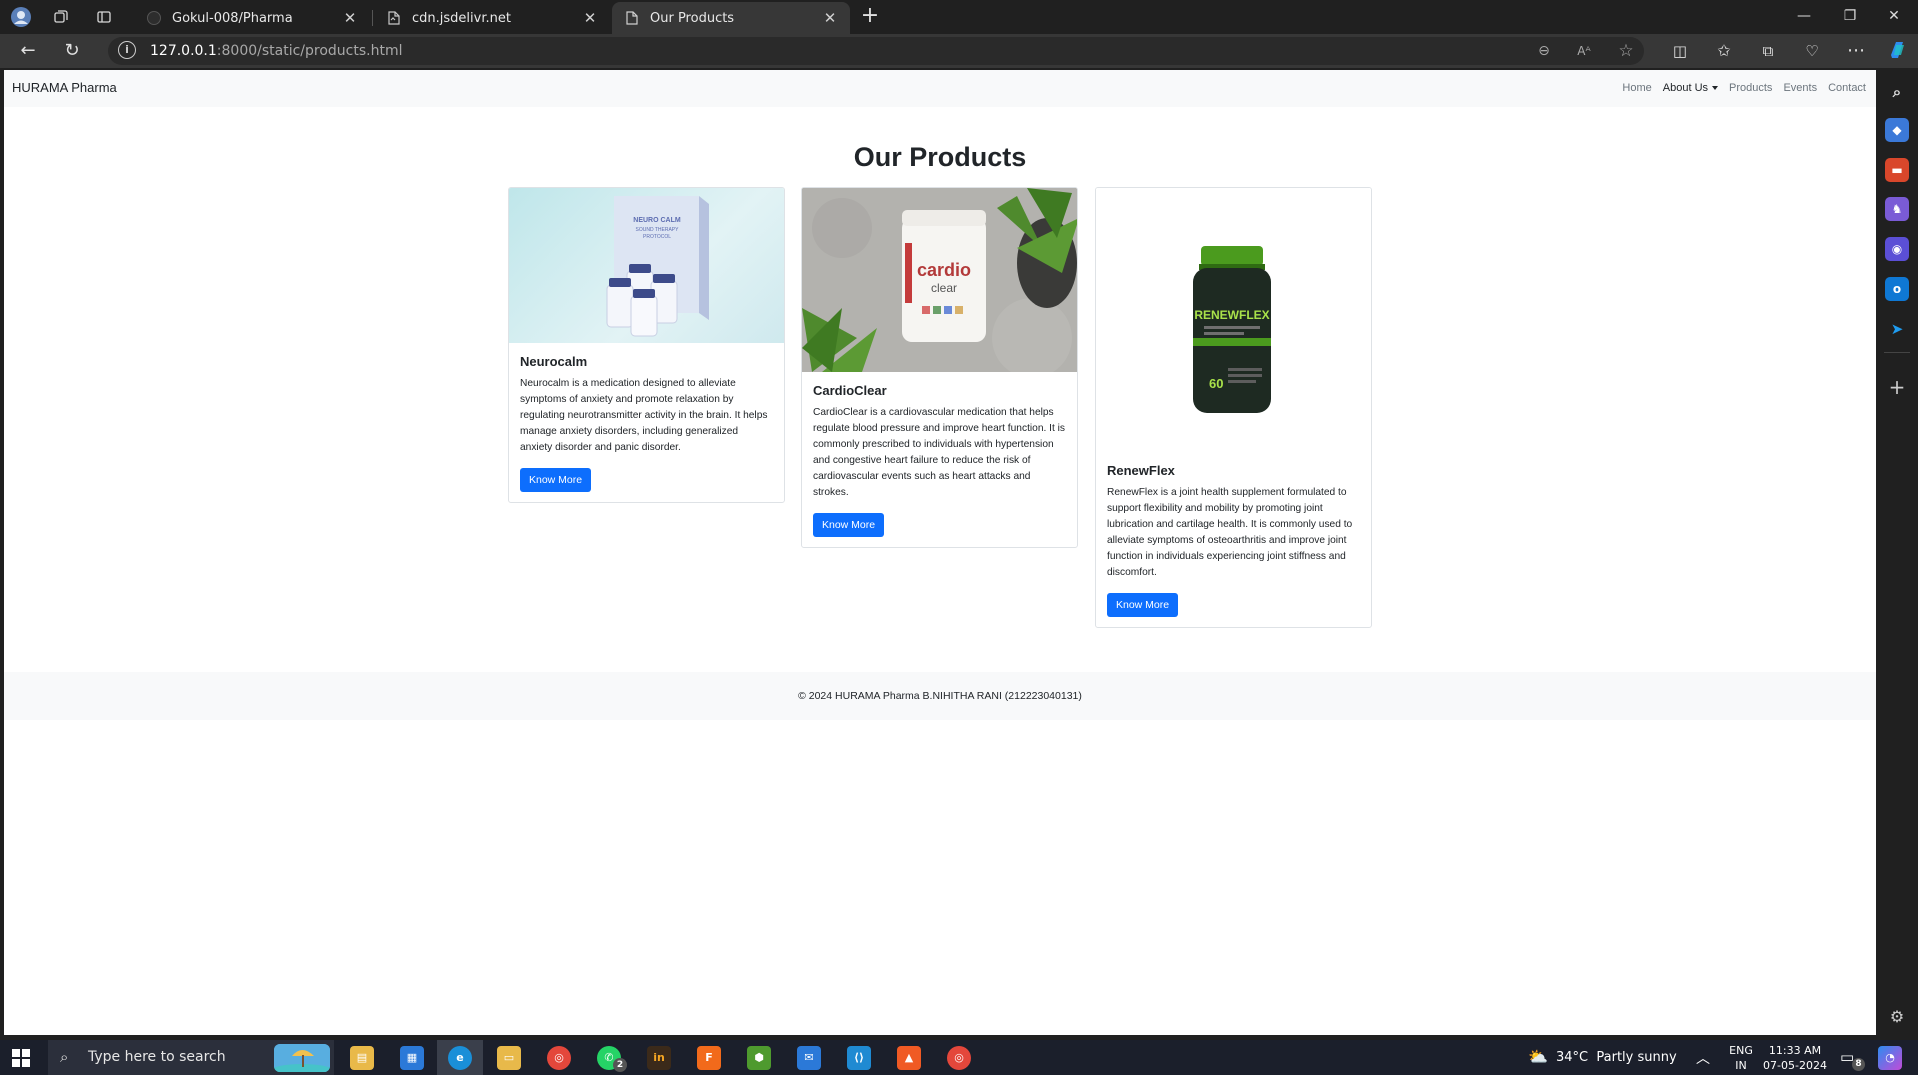 The image size is (1918, 1075). Describe the element at coordinates (1231, 315) in the screenshot. I see `bottle-label: RENEWFLEX` at that location.